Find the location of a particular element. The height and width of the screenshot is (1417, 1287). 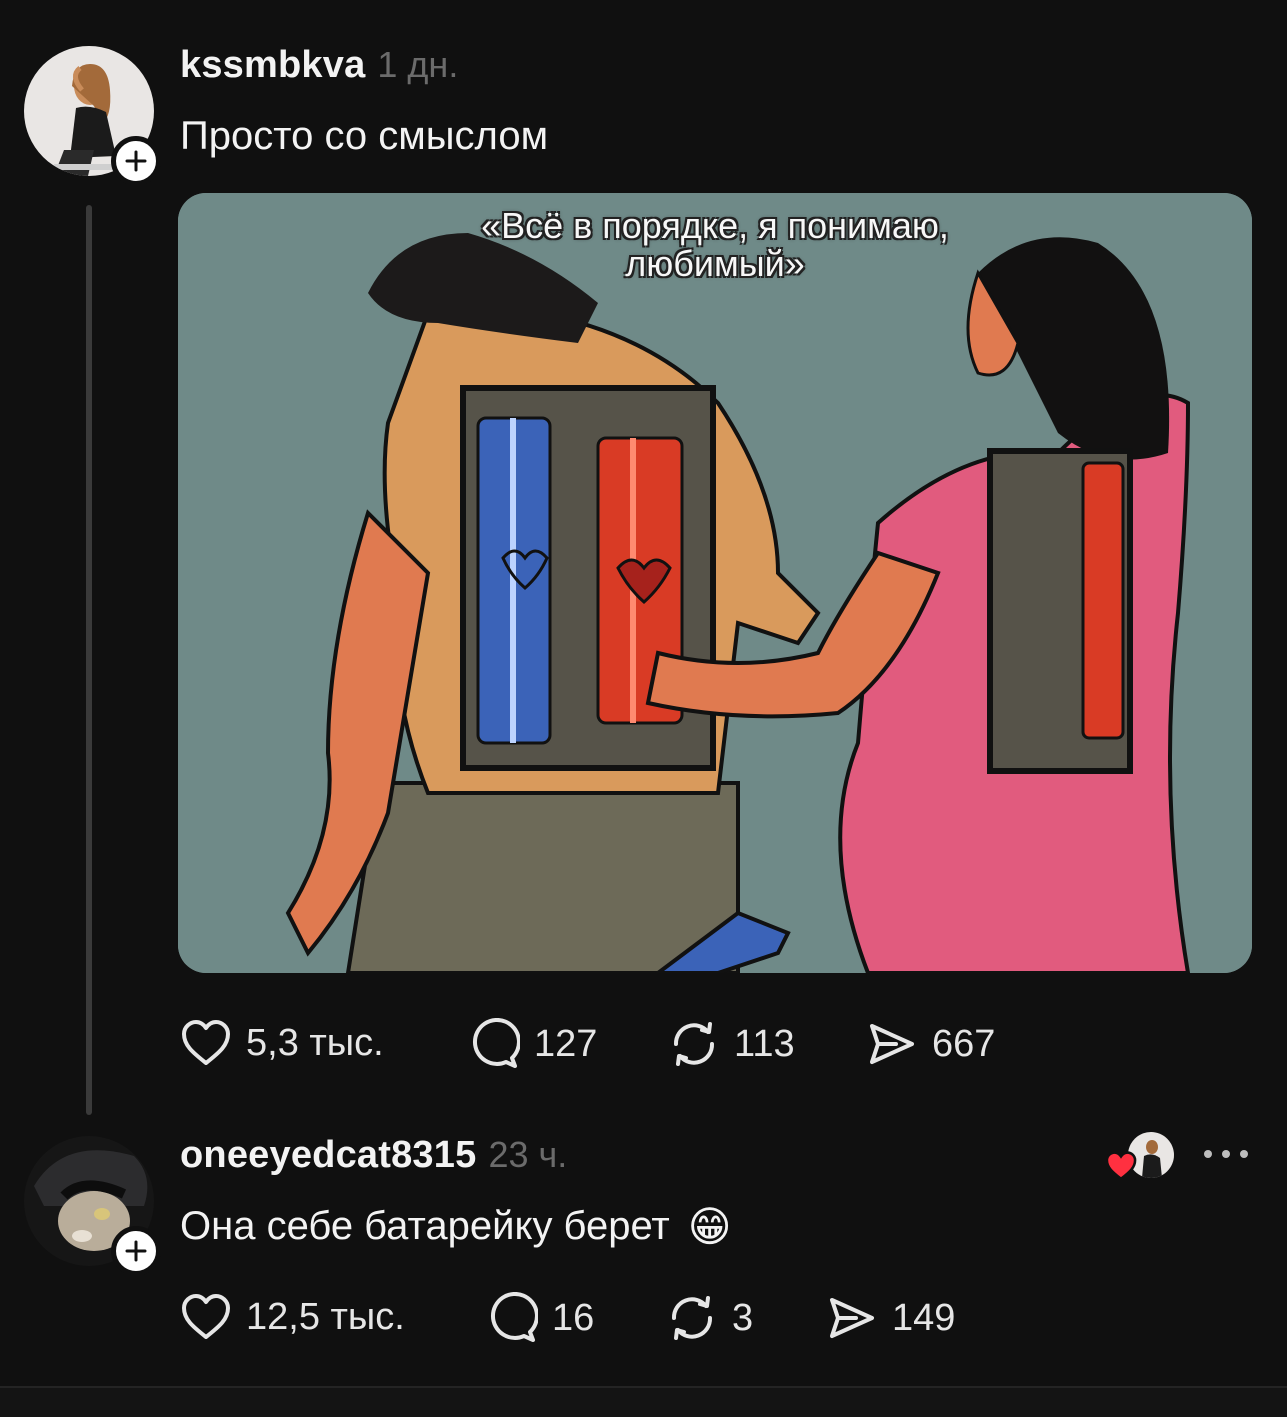

post-header: kssmbkva 1 дн. is located at coordinates (319, 65).